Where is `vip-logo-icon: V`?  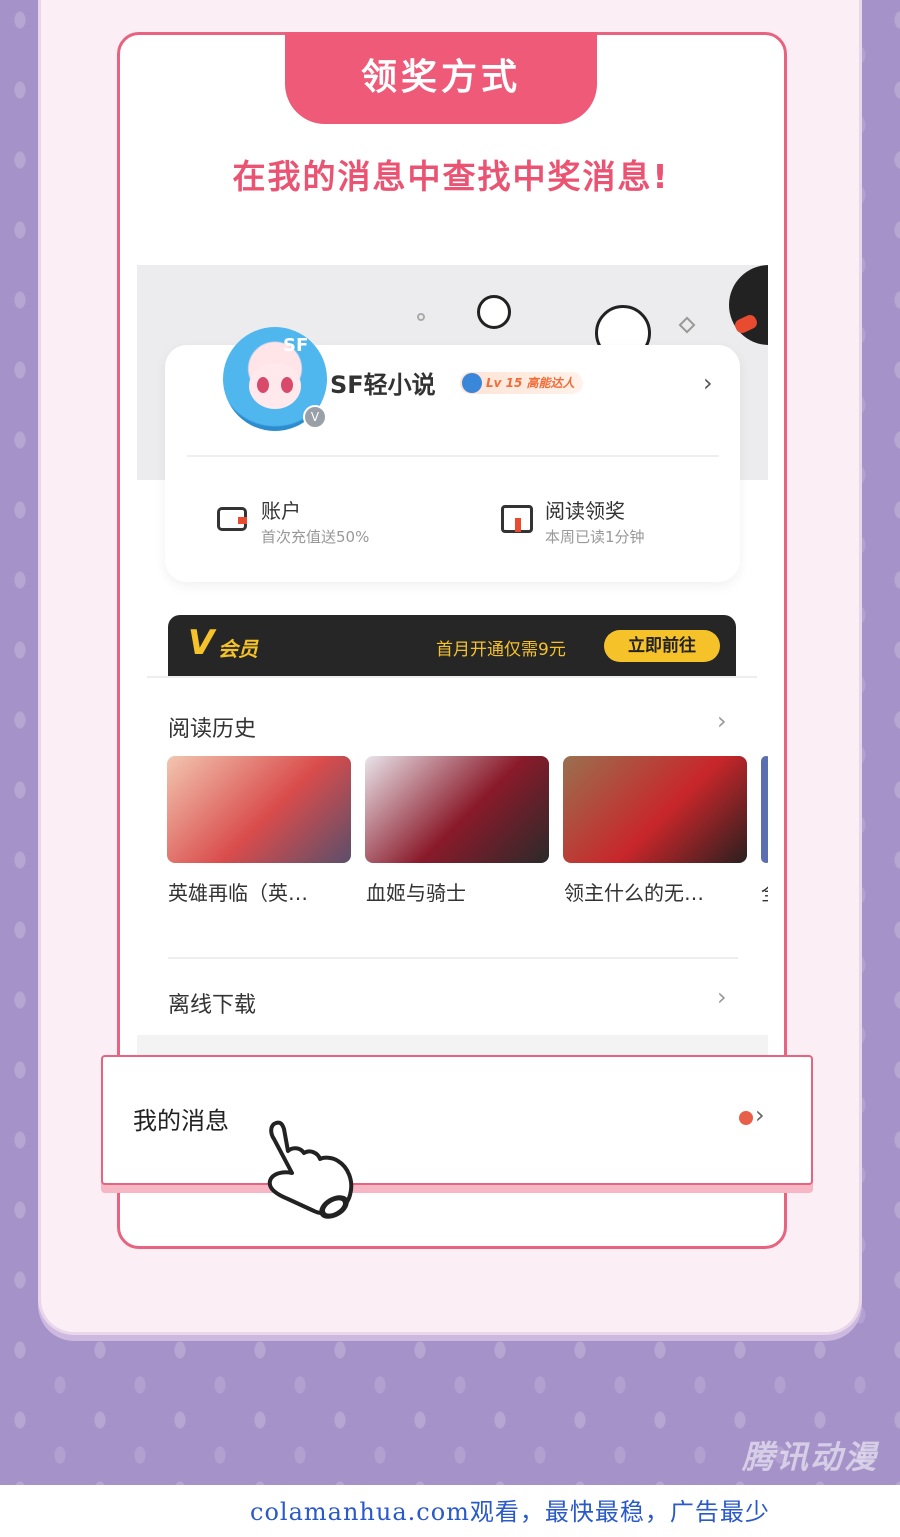
vip-logo-icon: V is located at coordinates (201, 643).